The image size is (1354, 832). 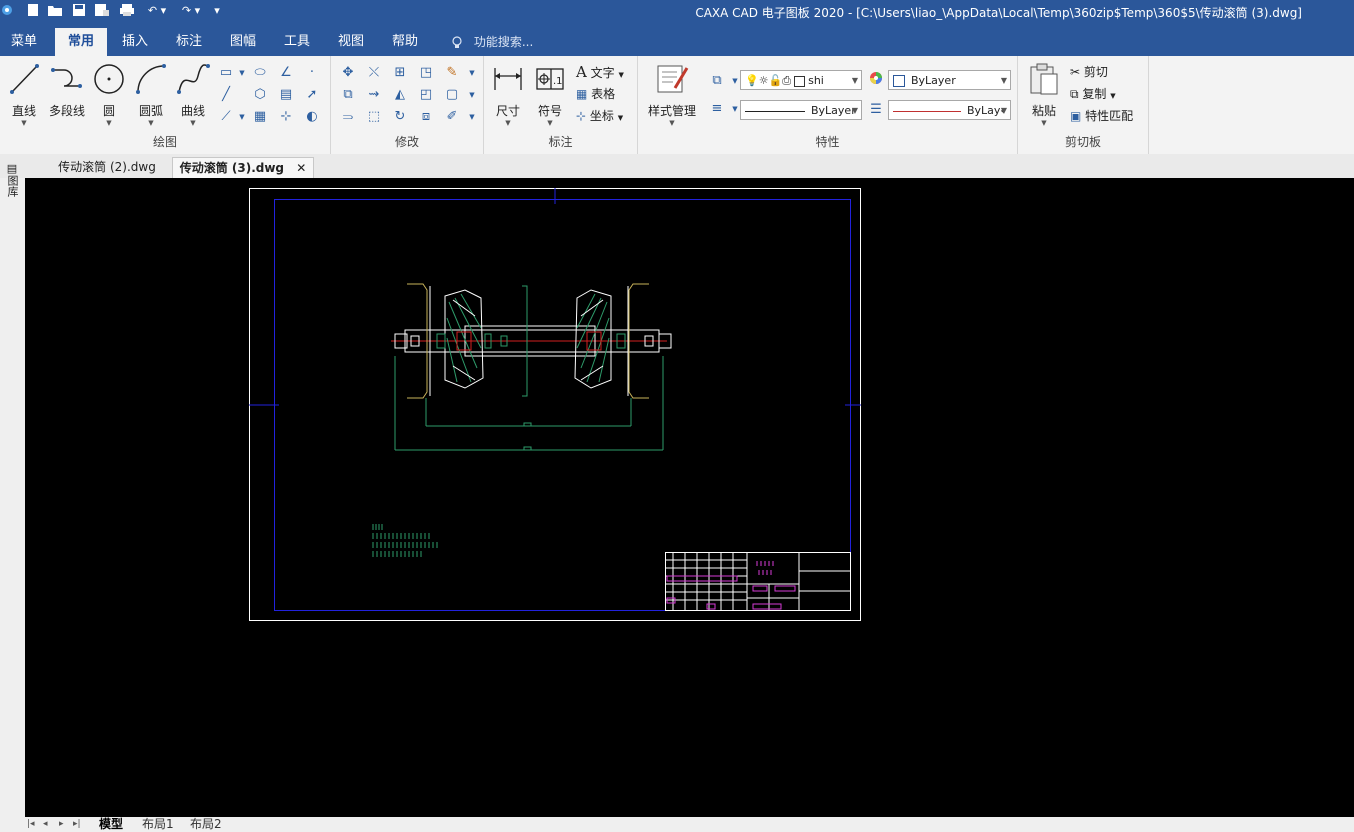 I want to click on linetype-list-icon: ≡, so click(x=717, y=109).